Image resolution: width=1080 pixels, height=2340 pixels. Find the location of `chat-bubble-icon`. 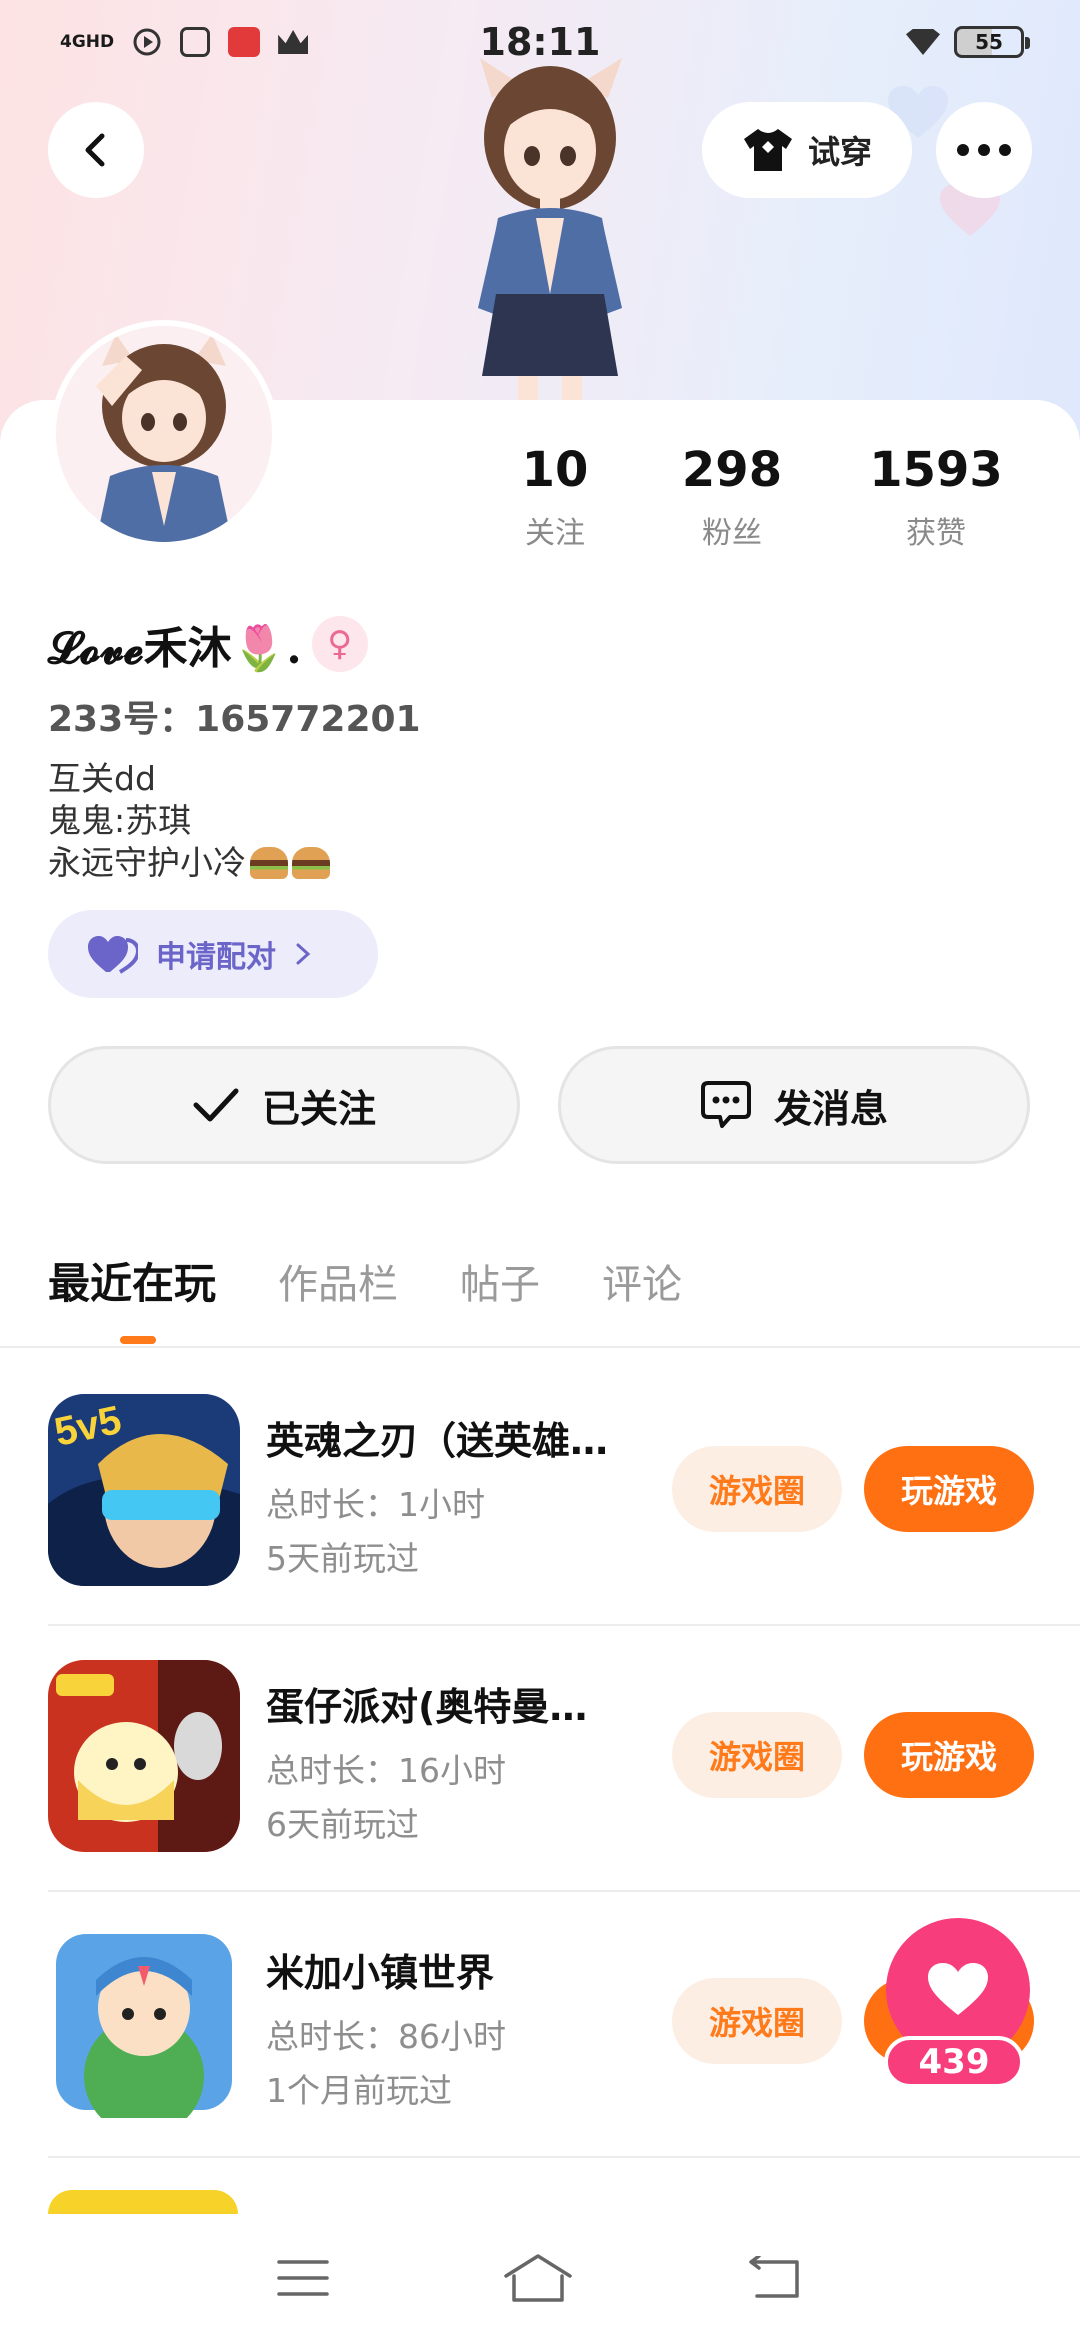

chat-bubble-icon is located at coordinates (725, 1104).